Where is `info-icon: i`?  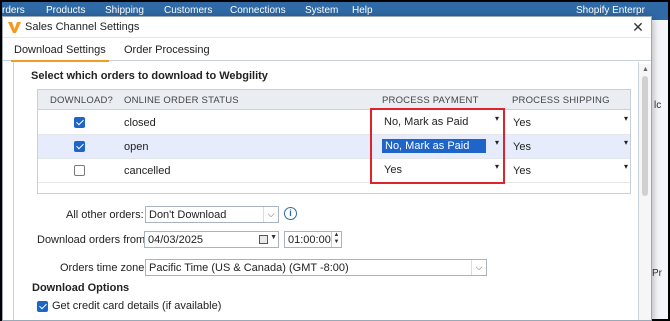 info-icon: i is located at coordinates (290, 213).